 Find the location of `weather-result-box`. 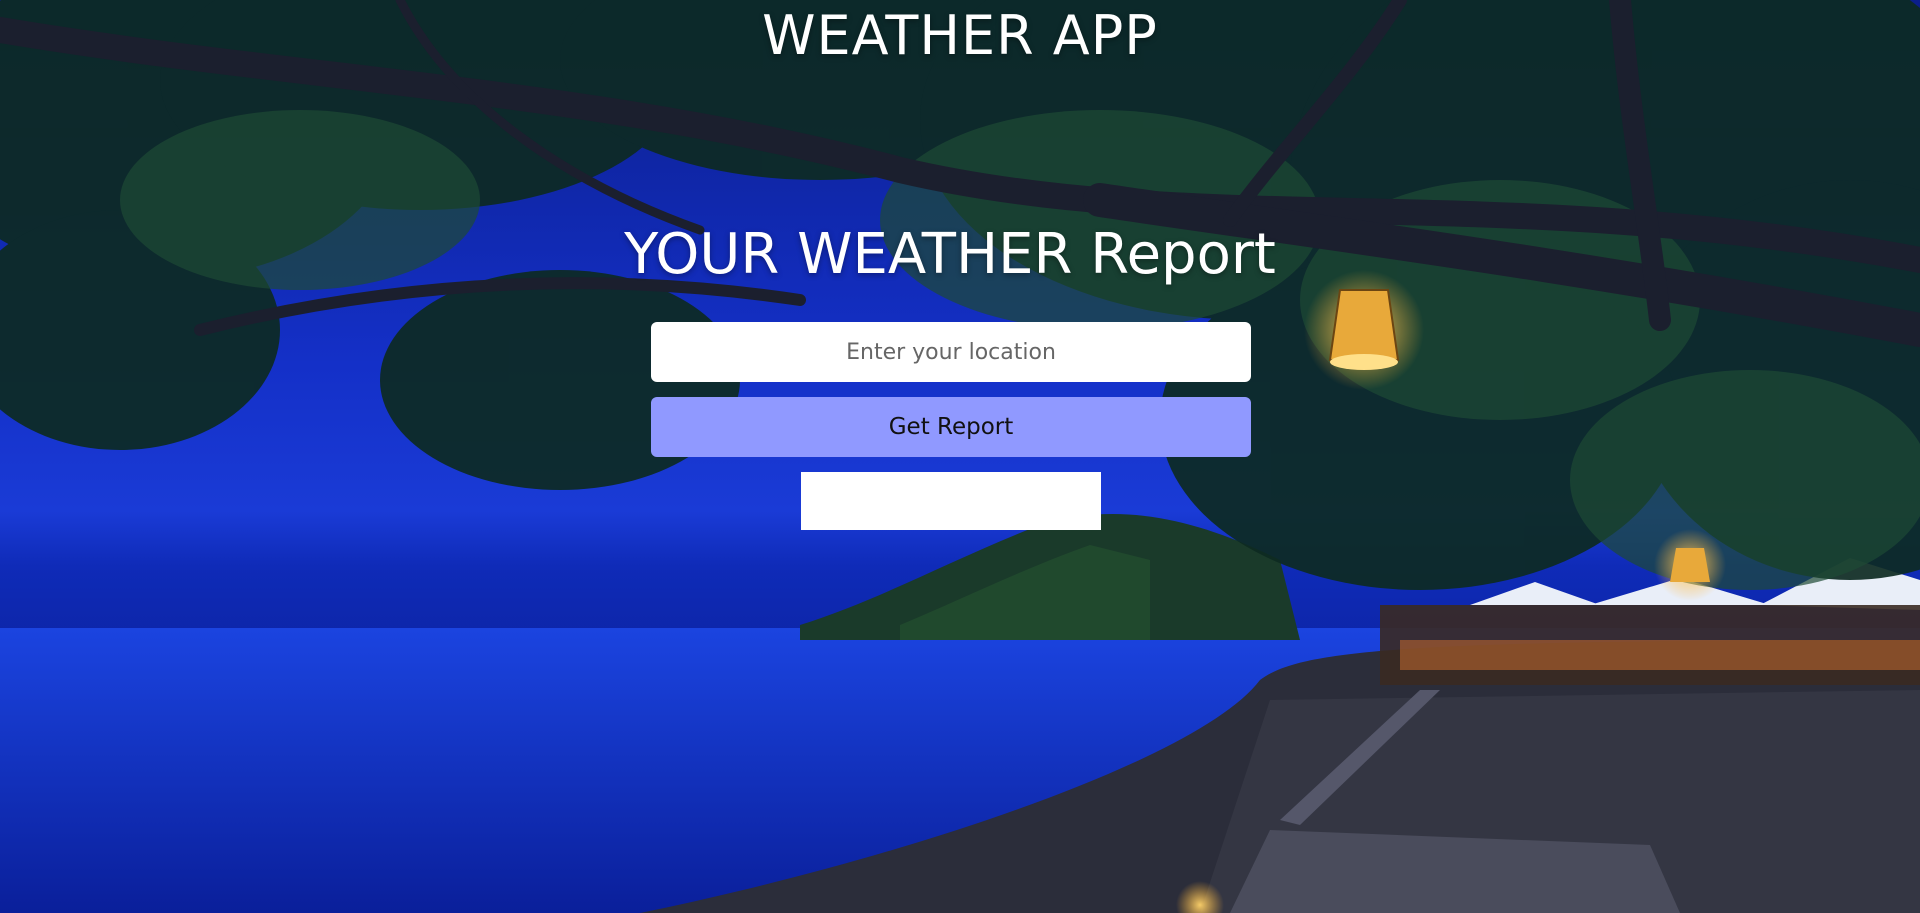

weather-result-box is located at coordinates (951, 501).